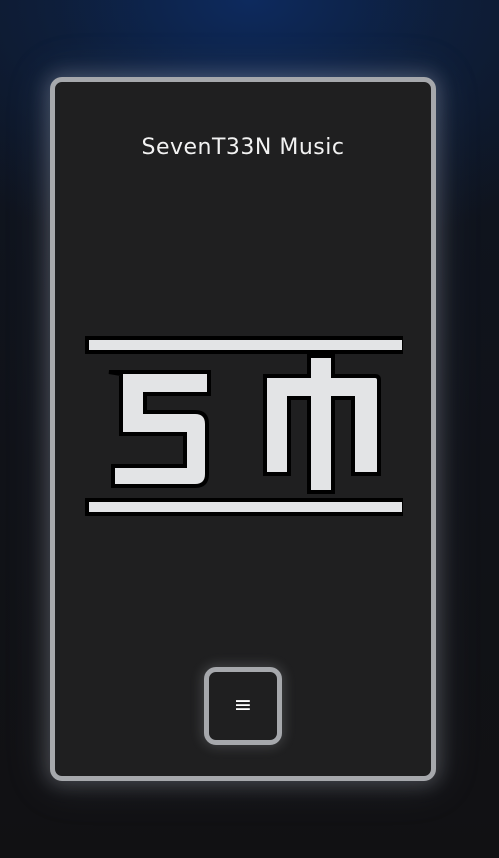 This screenshot has width=499, height=858. Describe the element at coordinates (159, 429) in the screenshot. I see `logo-letter-s` at that location.